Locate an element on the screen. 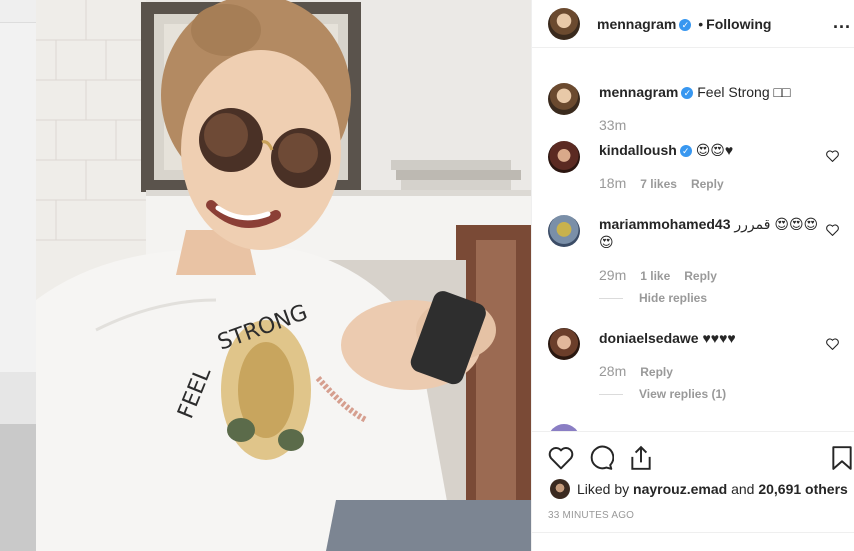 The height and width of the screenshot is (551, 854). comment-username: kindalloush is located at coordinates (638, 150).